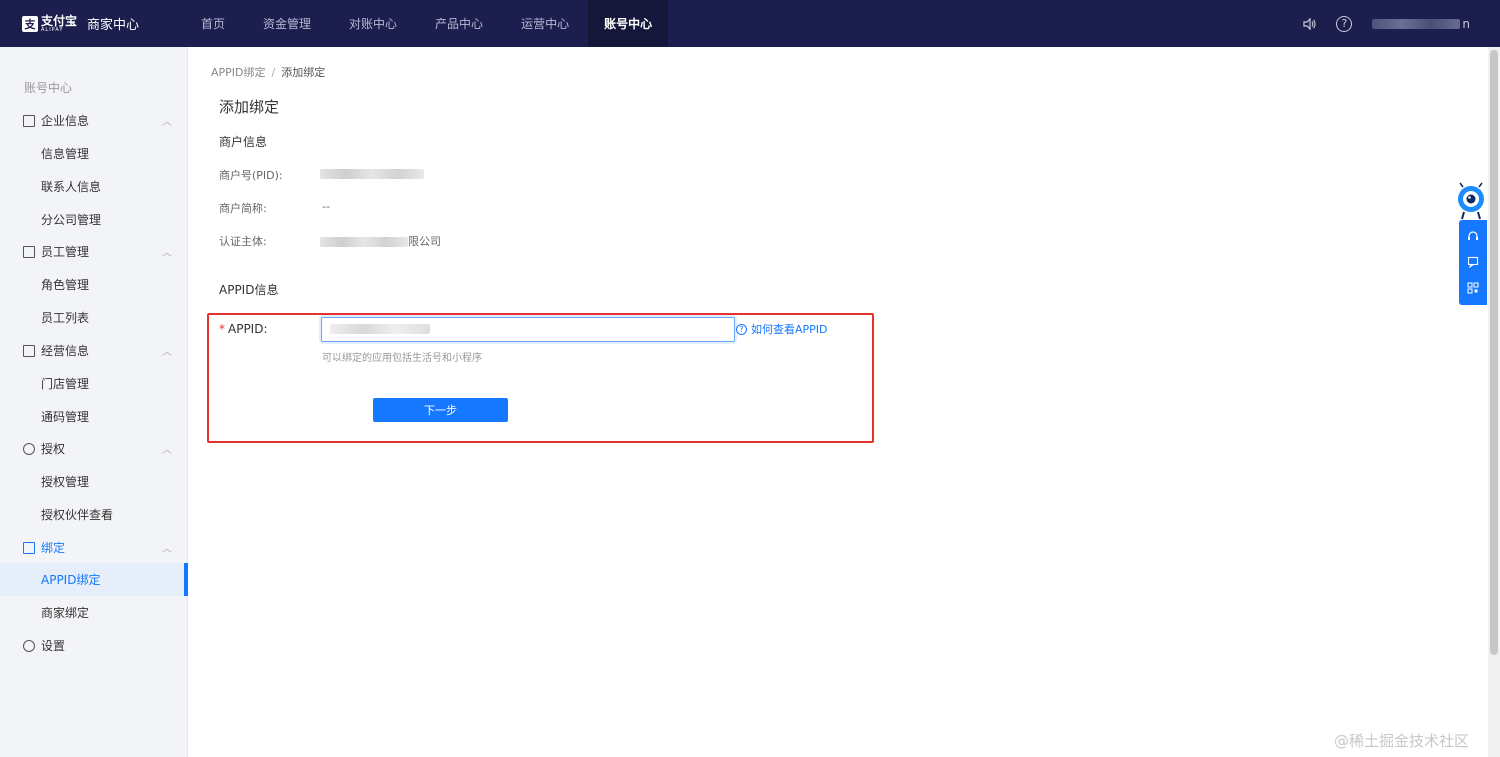 The image size is (1500, 757). Describe the element at coordinates (1473, 288) in the screenshot. I see `qrcode-icon` at that location.